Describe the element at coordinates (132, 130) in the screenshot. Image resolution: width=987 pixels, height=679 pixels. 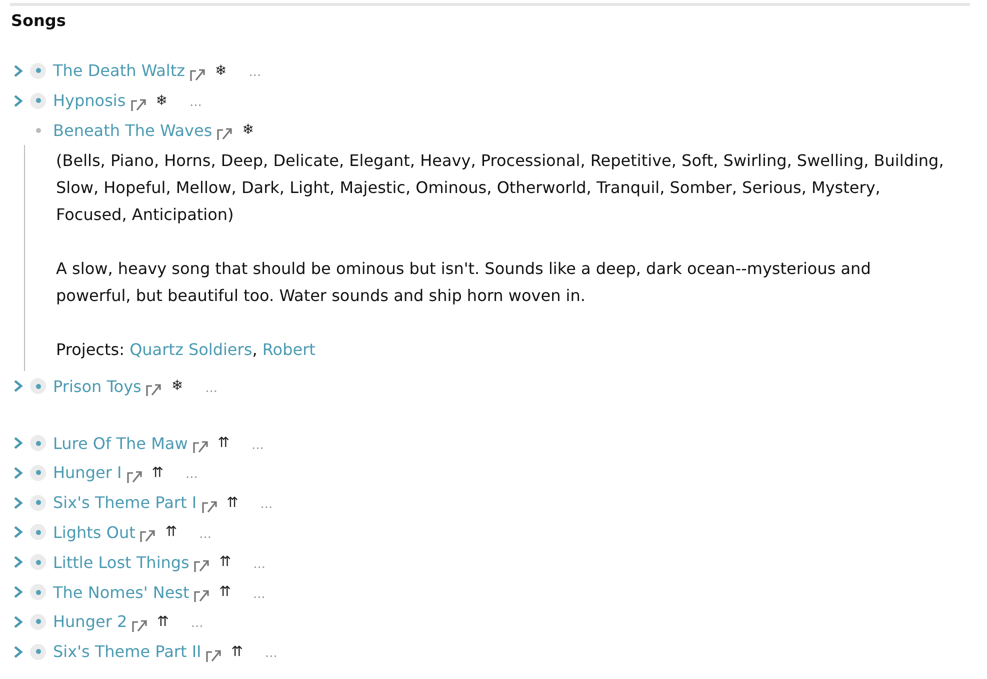
I see `song-link: Beneath The Waves` at that location.